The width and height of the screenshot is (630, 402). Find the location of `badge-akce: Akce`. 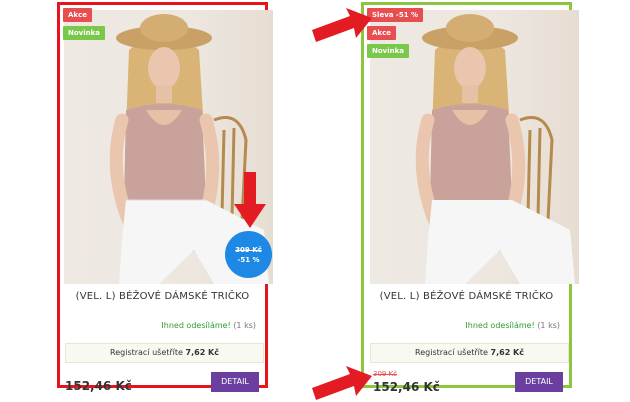

badge-akce: Akce is located at coordinates (77, 15).